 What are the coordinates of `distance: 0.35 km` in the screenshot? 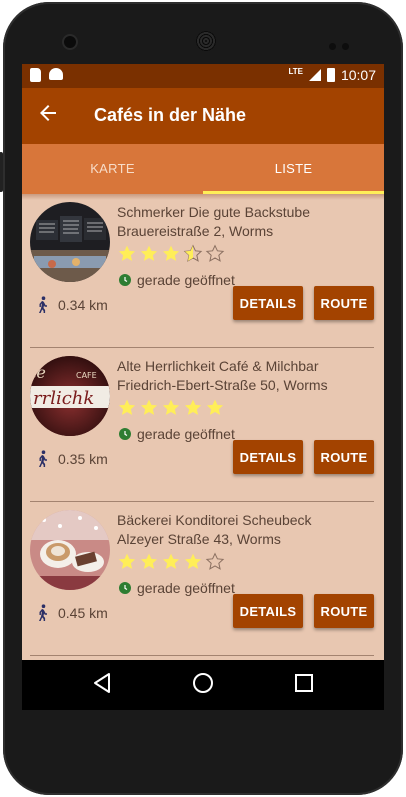 It's located at (72, 459).